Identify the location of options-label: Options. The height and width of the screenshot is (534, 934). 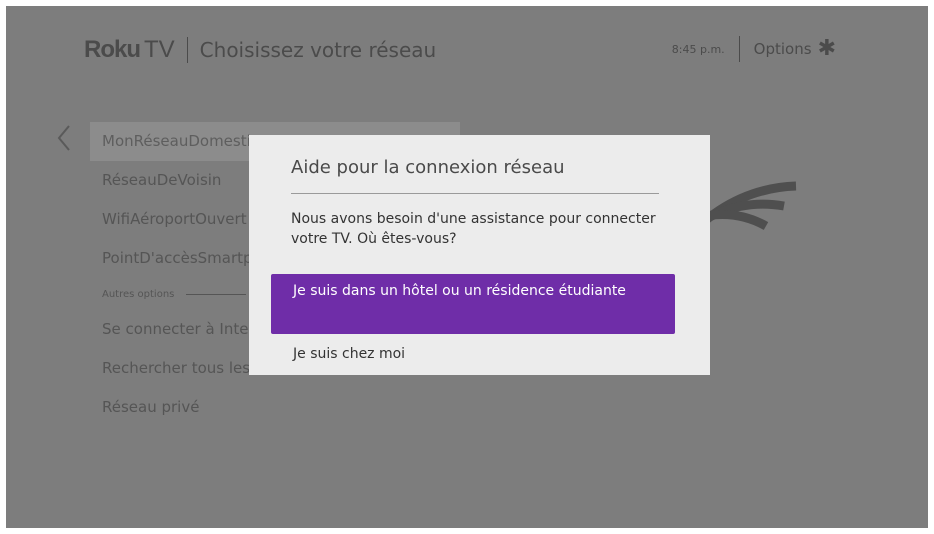
(782, 49).